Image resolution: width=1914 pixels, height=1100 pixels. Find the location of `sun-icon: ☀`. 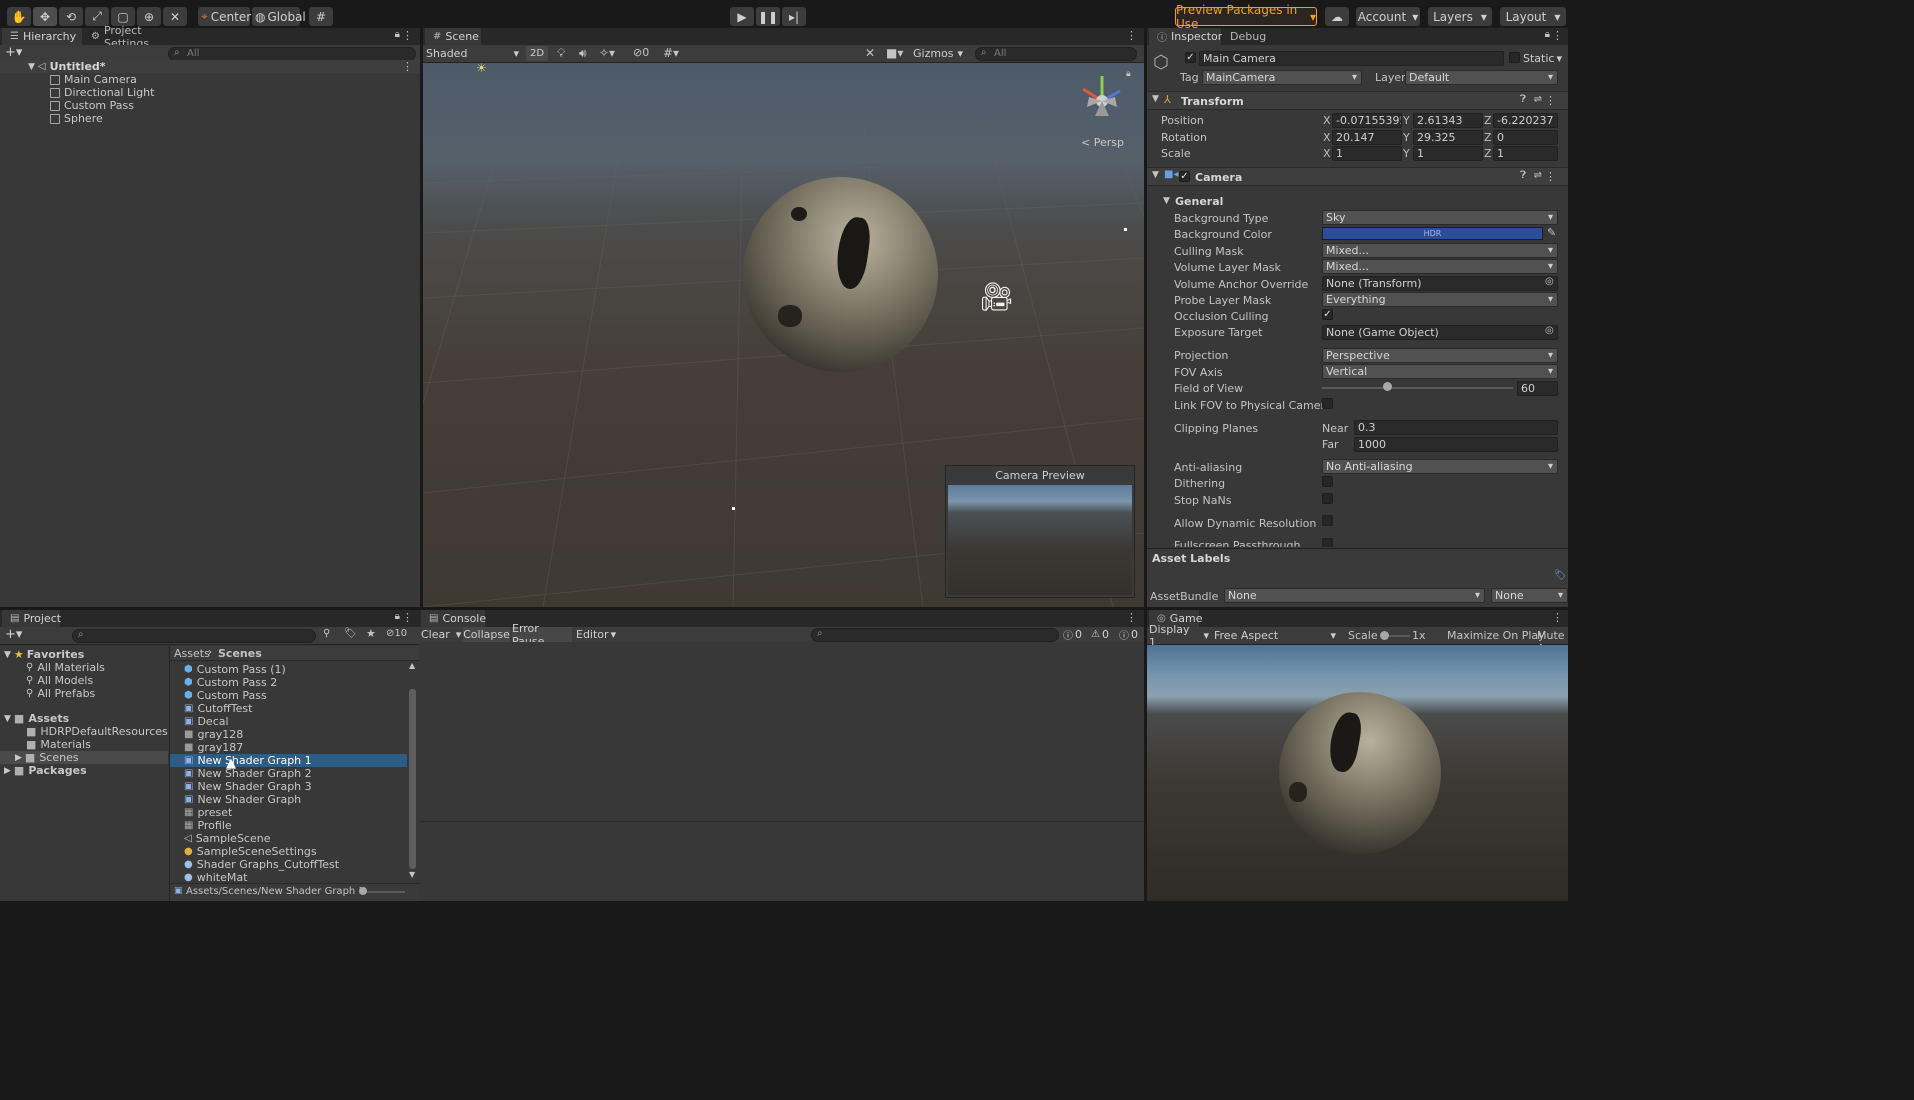

sun-icon: ☀ is located at coordinates (481, 69).